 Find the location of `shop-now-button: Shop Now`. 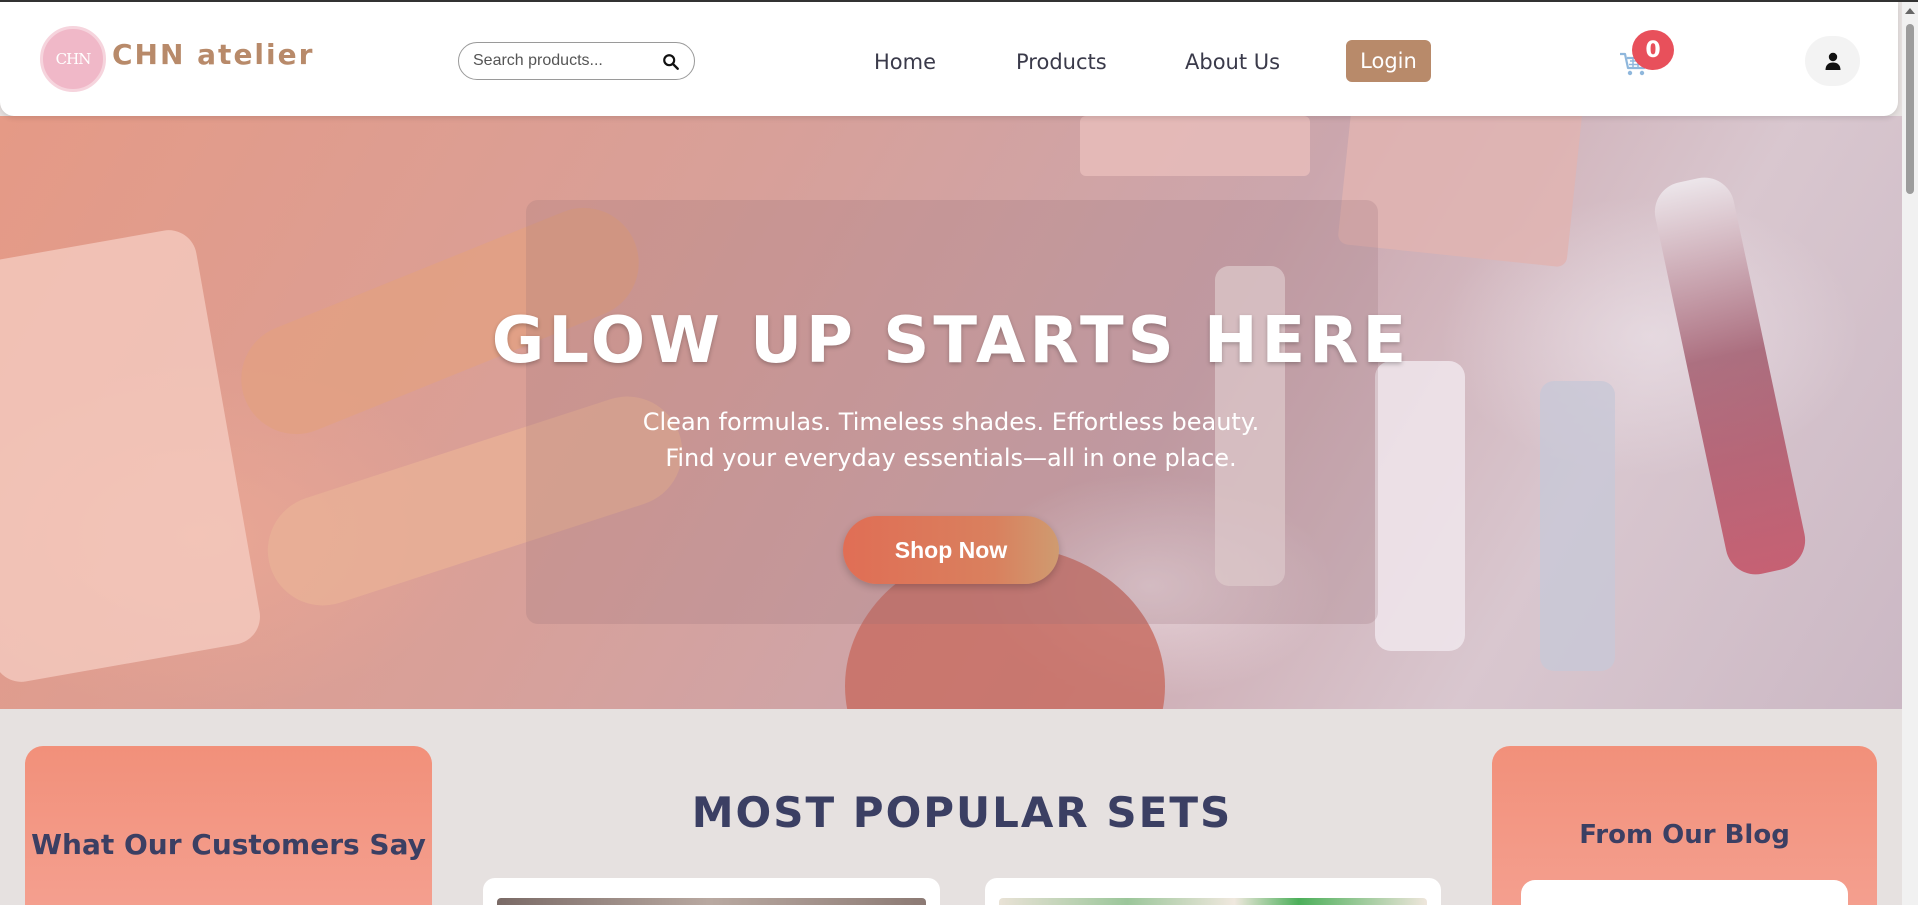

shop-now-button: Shop Now is located at coordinates (951, 550).